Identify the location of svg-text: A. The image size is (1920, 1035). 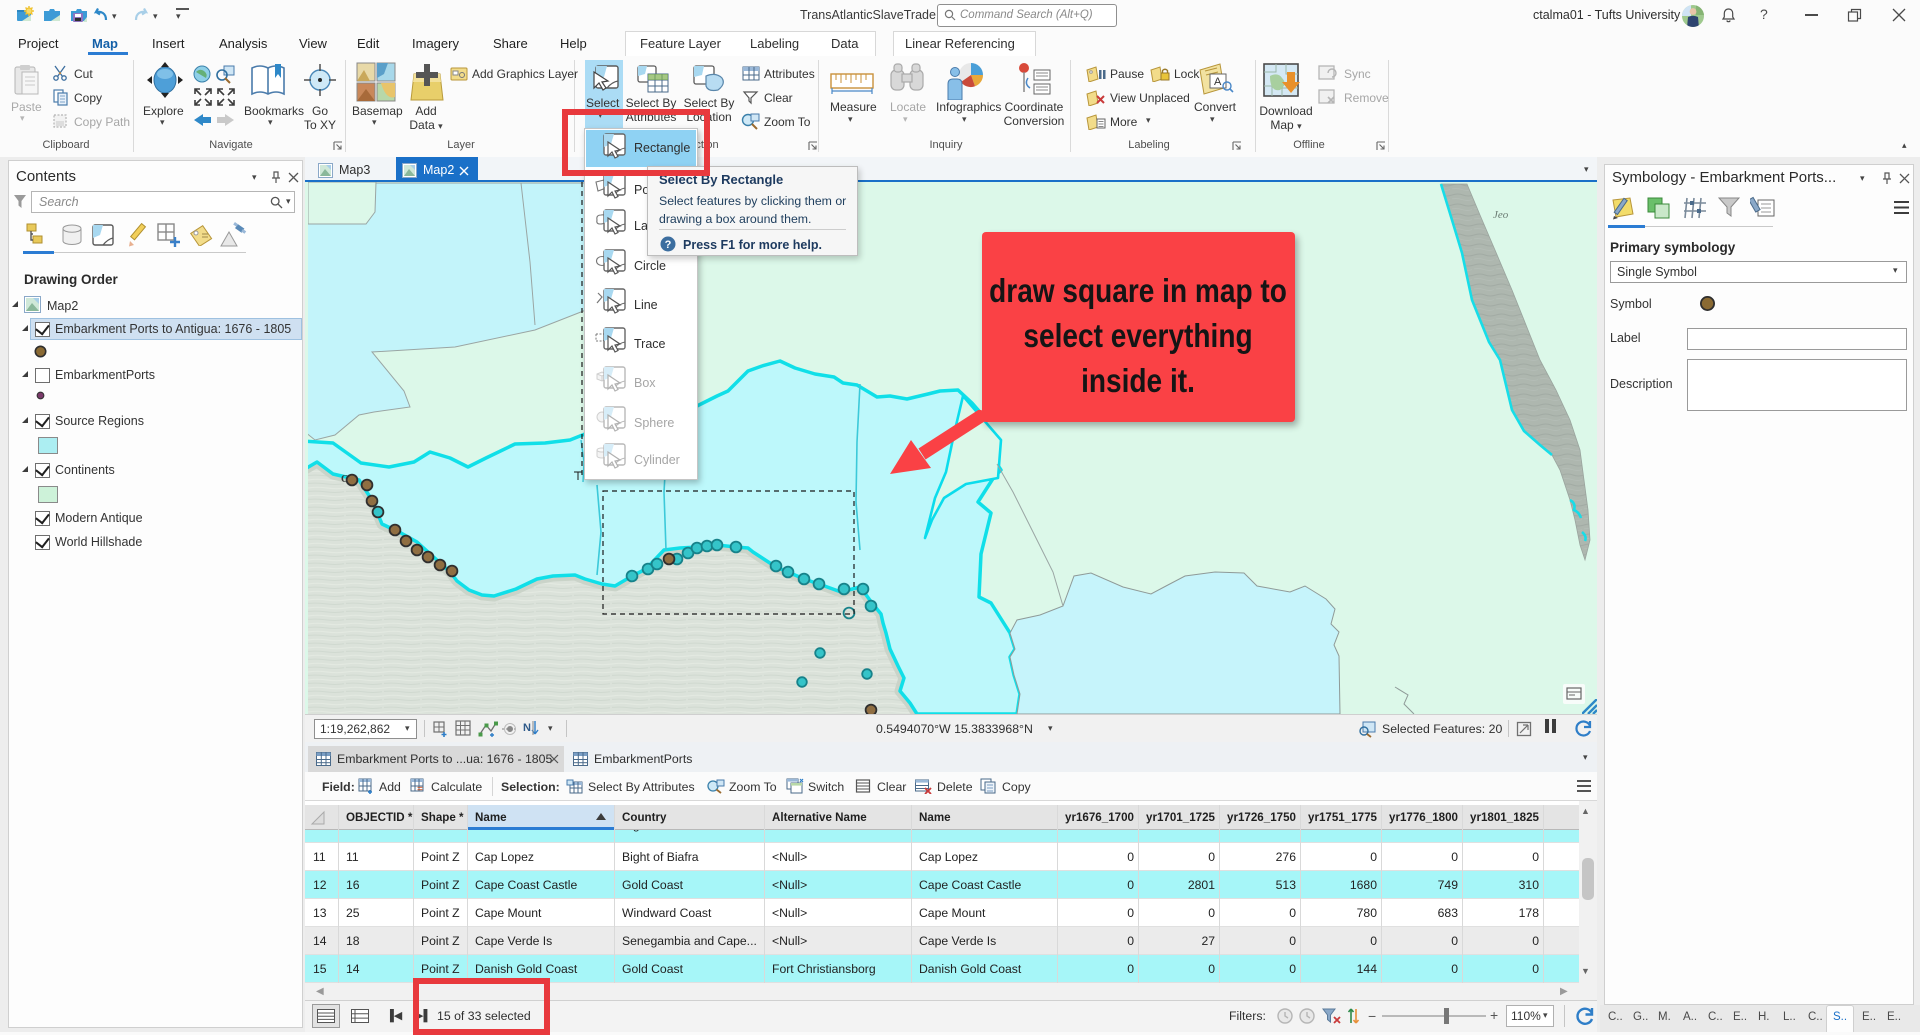
(1218, 82).